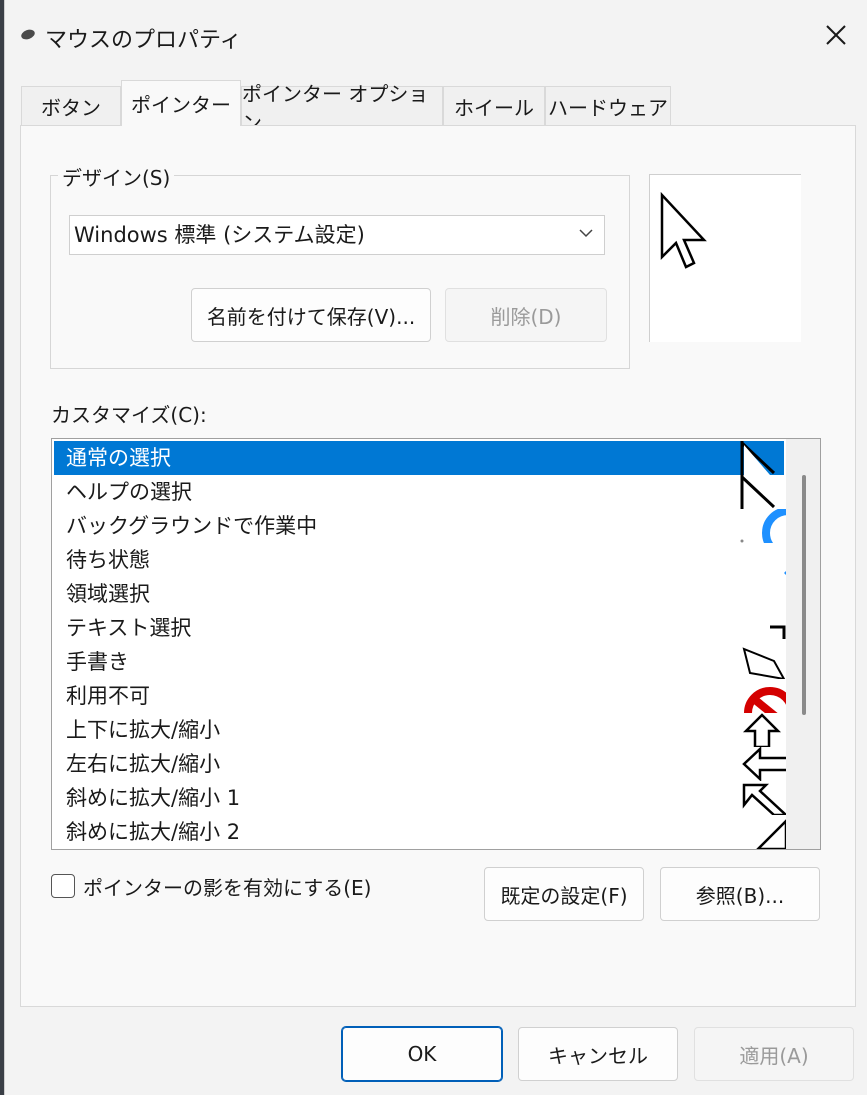  Describe the element at coordinates (181, 103) in the screenshot. I see `tab-pointers: ポインター` at that location.